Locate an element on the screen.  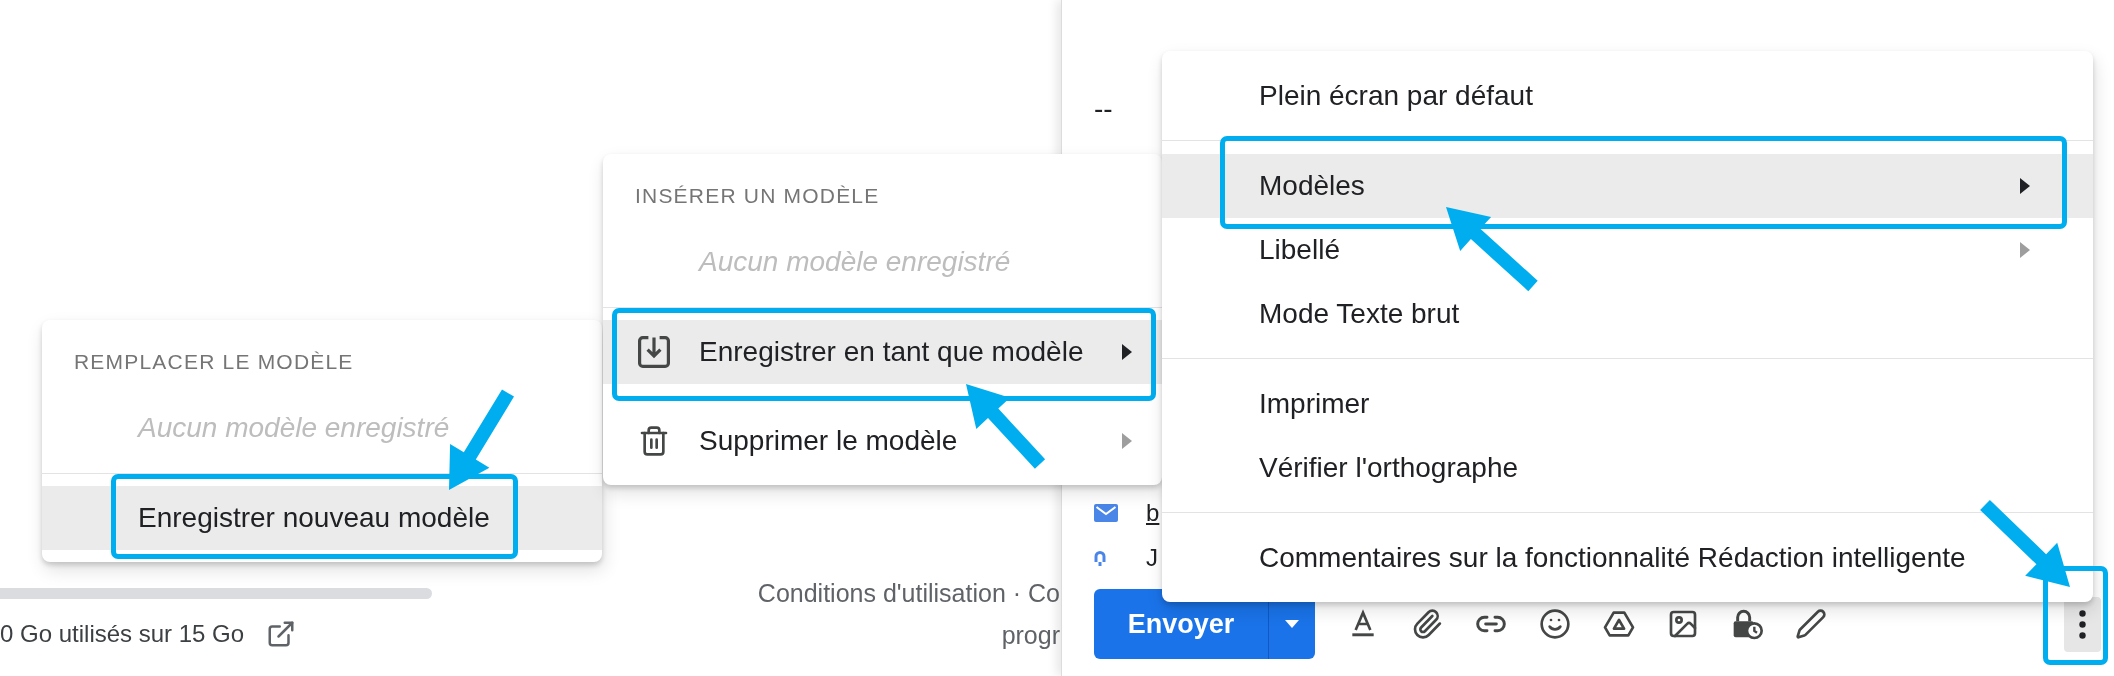
more-vertical-icon is located at coordinates (2082, 624).